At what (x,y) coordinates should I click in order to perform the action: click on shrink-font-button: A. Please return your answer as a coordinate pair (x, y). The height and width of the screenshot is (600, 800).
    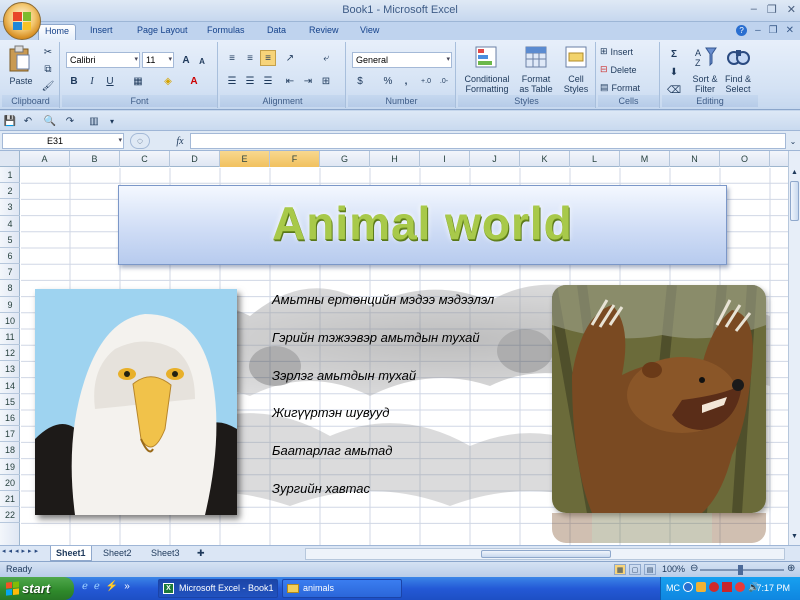
    Looking at the image, I should click on (202, 61).